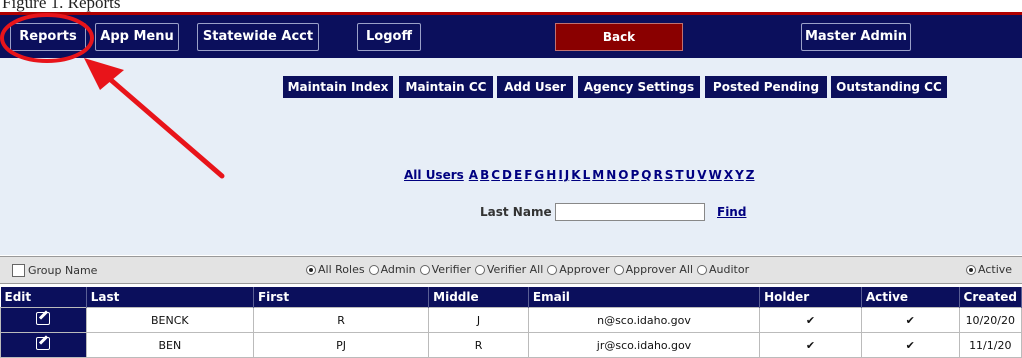 The image size is (1022, 358). I want to click on letter-link-o: O, so click(623, 175).